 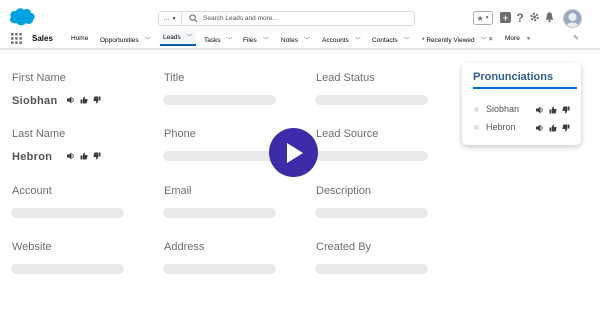 I want to click on avatar, so click(x=572, y=18).